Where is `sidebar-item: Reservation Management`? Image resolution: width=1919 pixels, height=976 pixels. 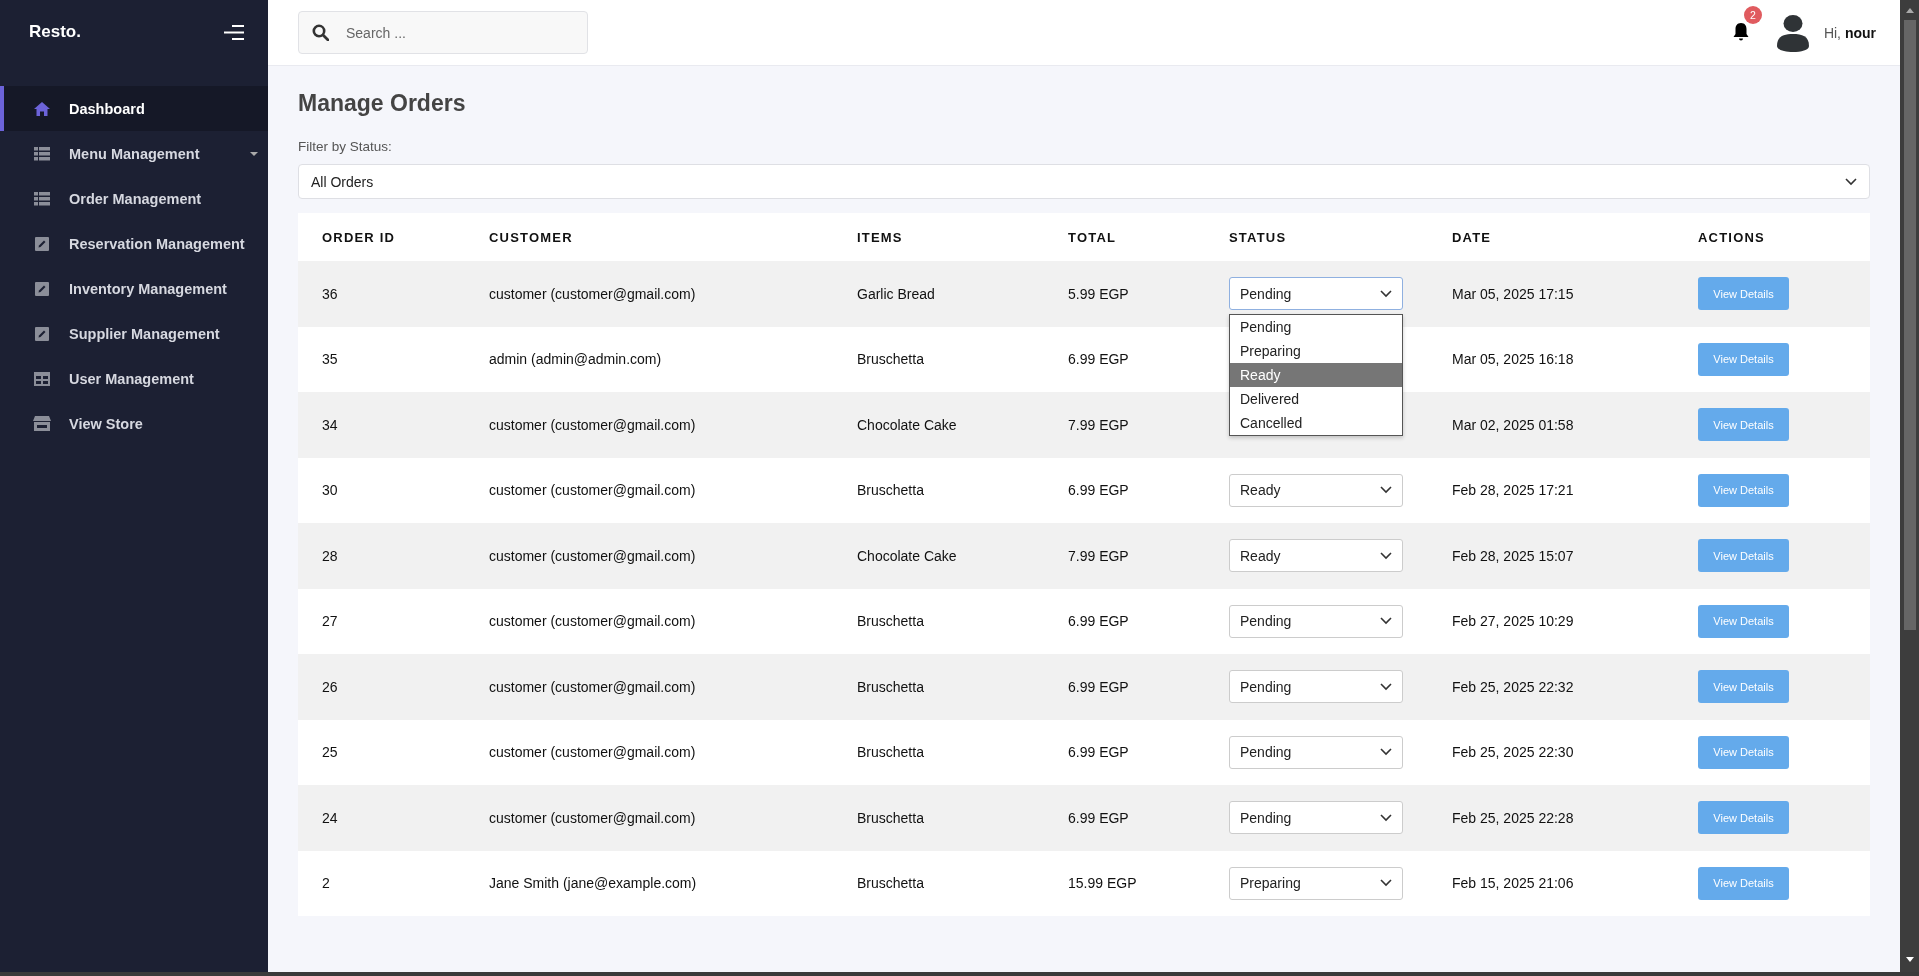 sidebar-item: Reservation Management is located at coordinates (134, 243).